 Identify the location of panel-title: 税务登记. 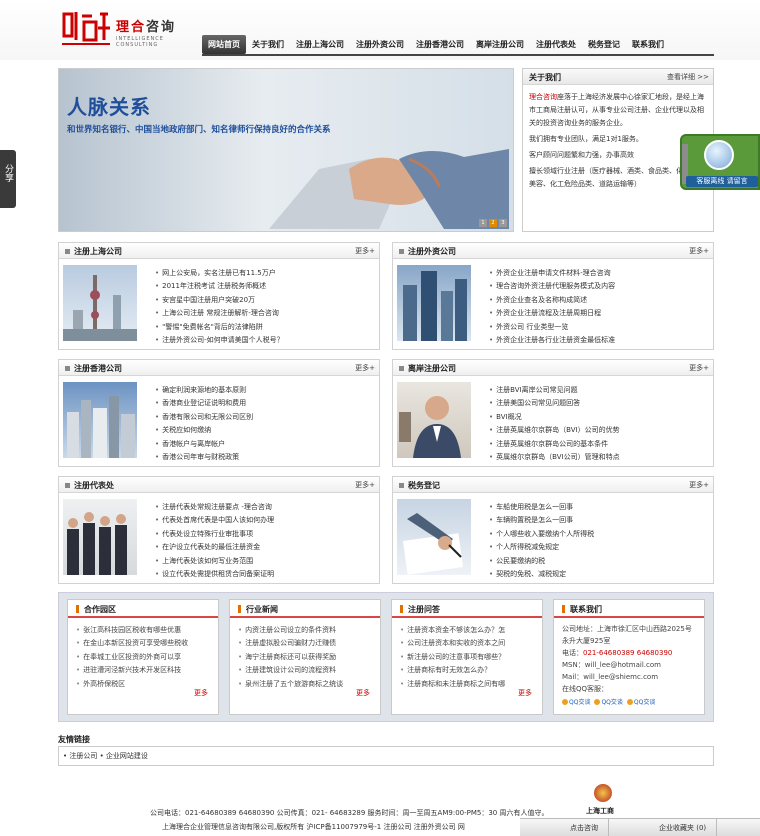
(419, 485).